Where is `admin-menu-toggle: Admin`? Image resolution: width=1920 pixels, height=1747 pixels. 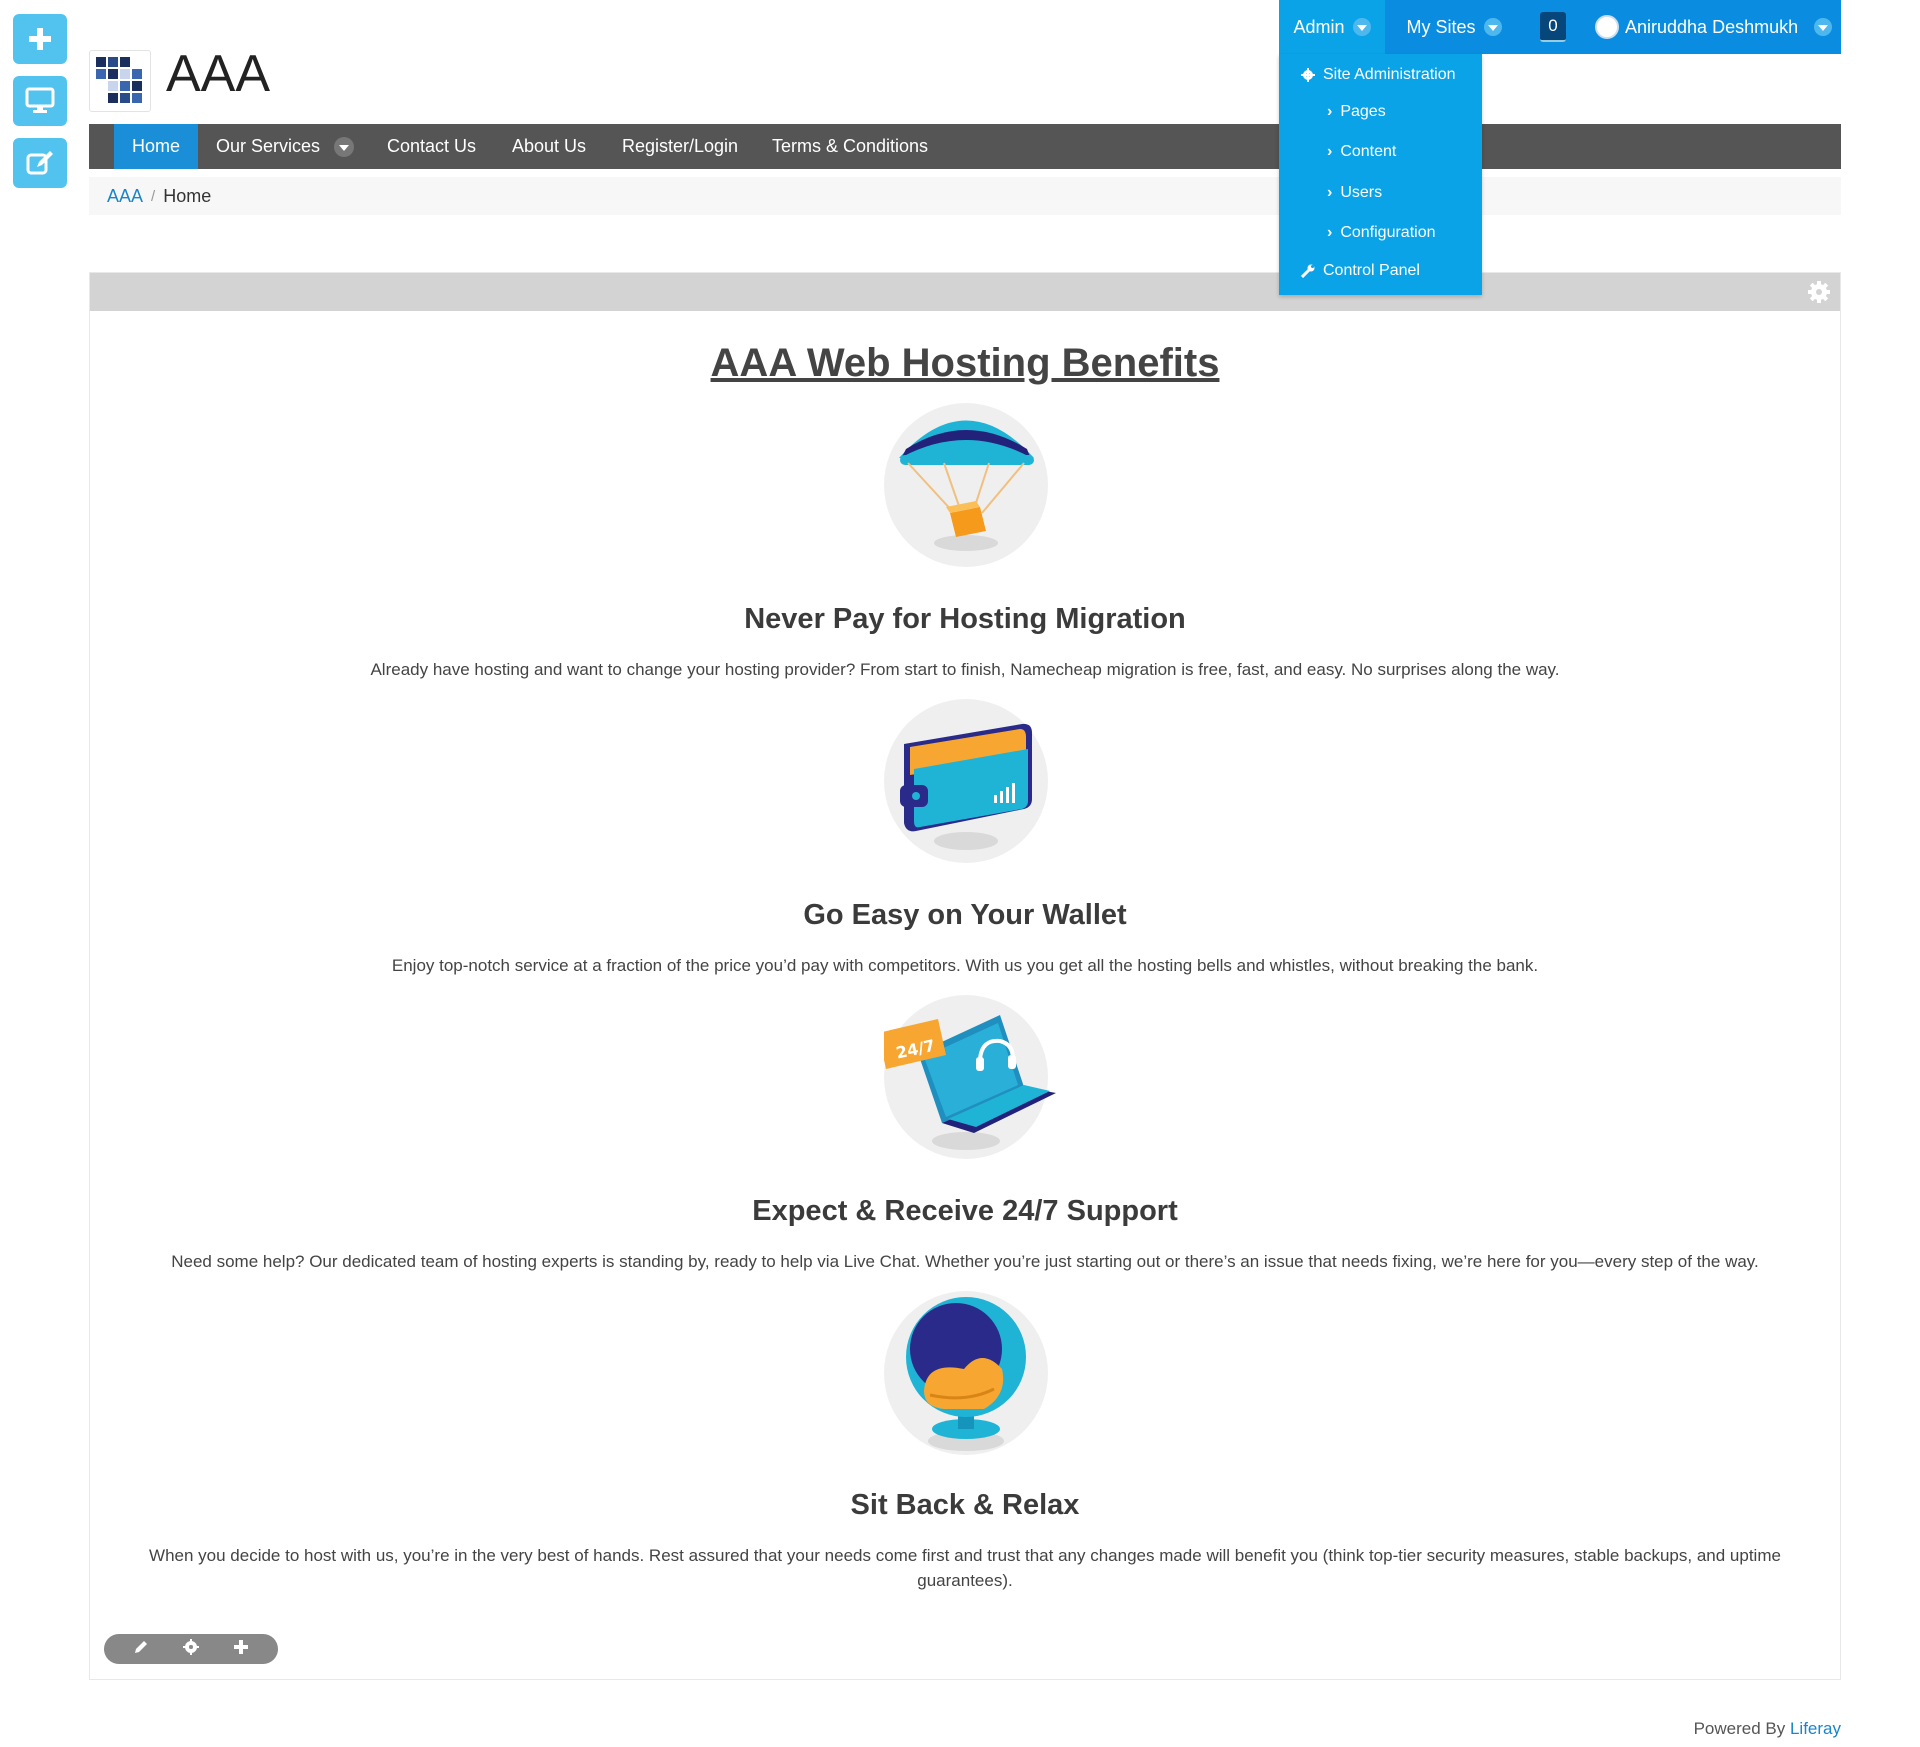
admin-menu-toggle: Admin is located at coordinates (1332, 27).